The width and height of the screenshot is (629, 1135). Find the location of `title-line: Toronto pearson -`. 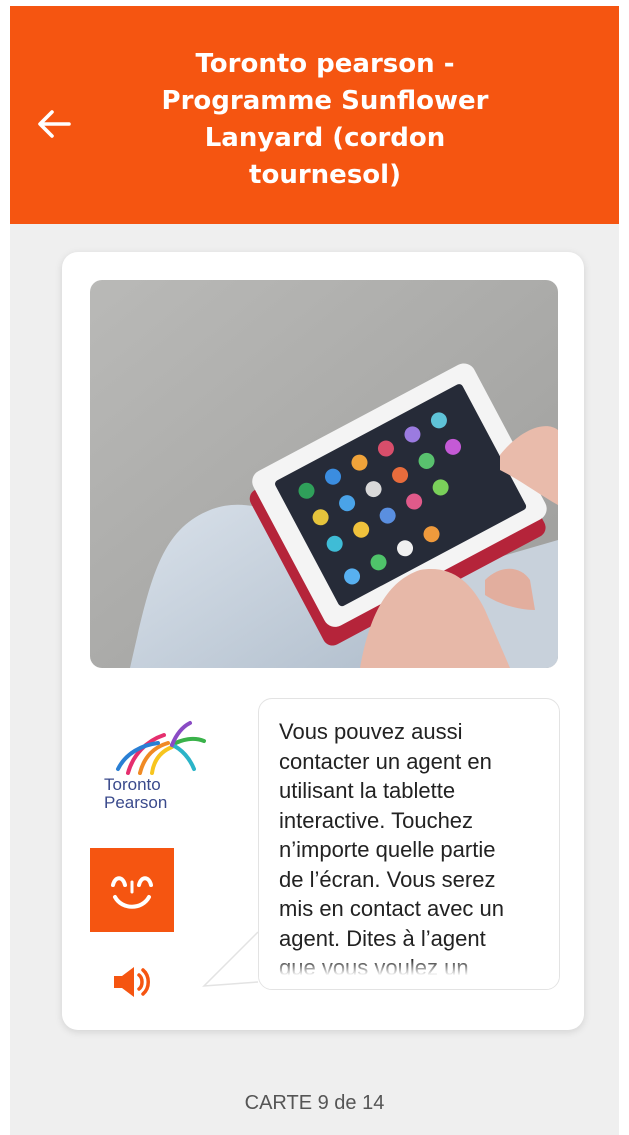

title-line: Toronto pearson - is located at coordinates (325, 64).